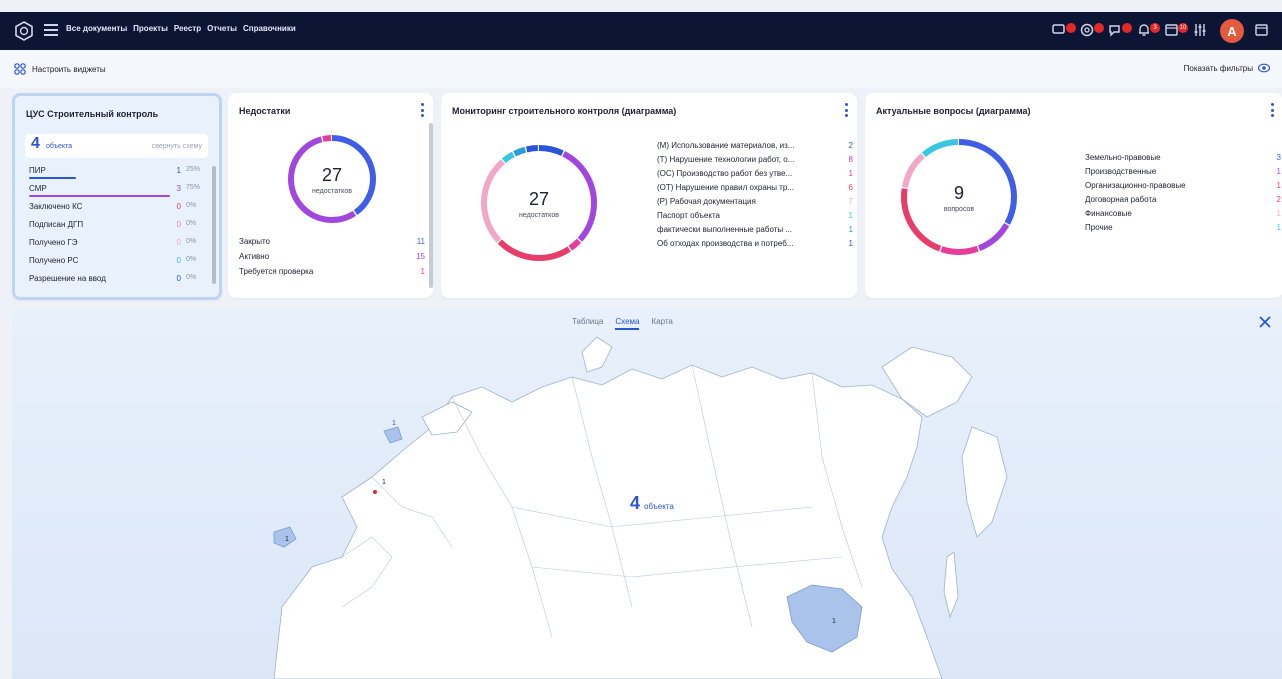 The height and width of the screenshot is (679, 1282). I want to click on donut-total-label: недостатков, so click(332, 191).